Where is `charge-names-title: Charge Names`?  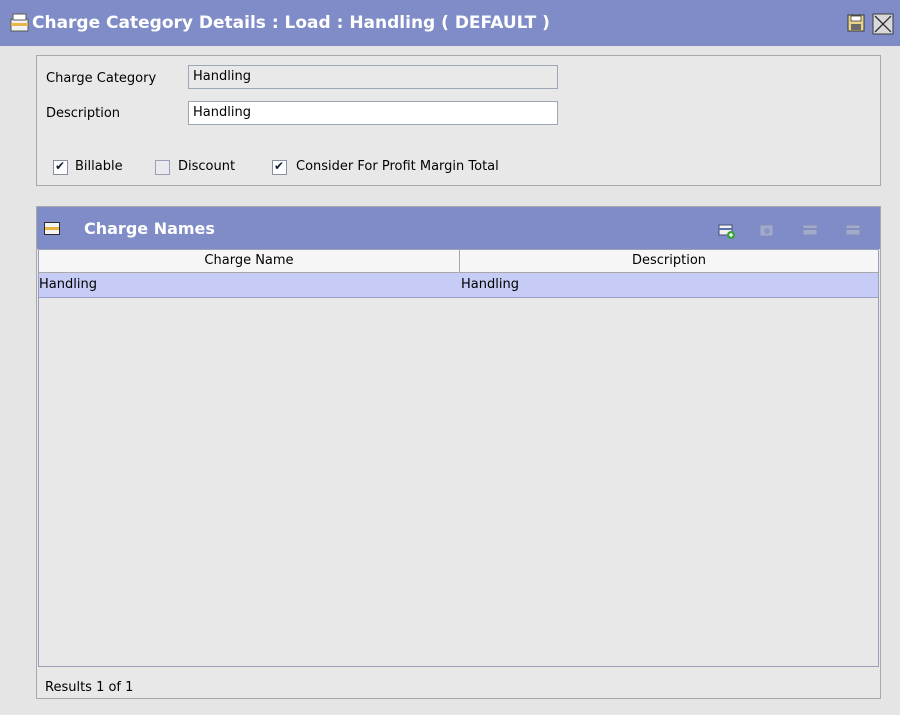
charge-names-title: Charge Names is located at coordinates (149, 228).